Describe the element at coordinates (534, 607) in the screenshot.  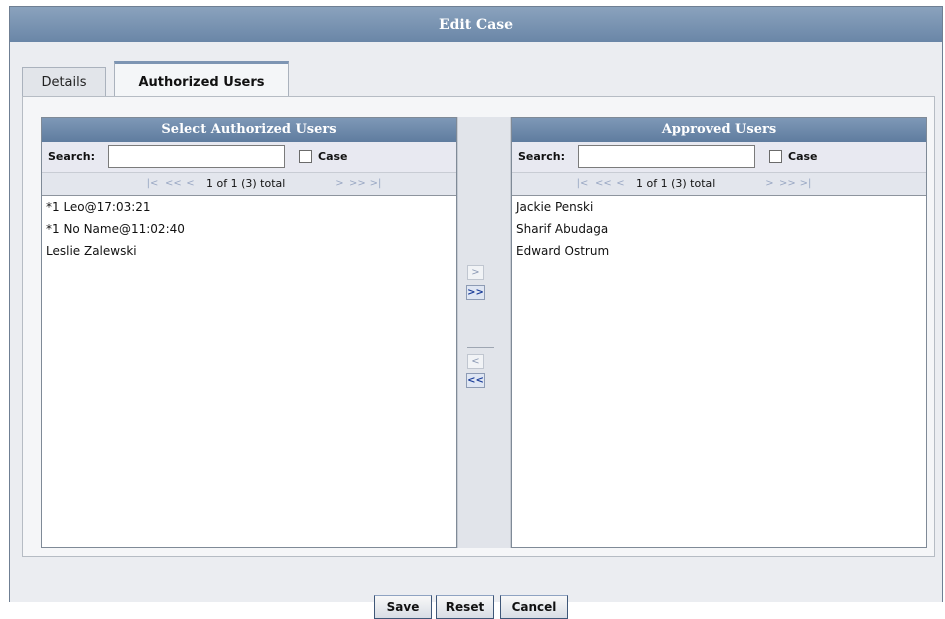
I see `cancel-button: Cancel` at that location.